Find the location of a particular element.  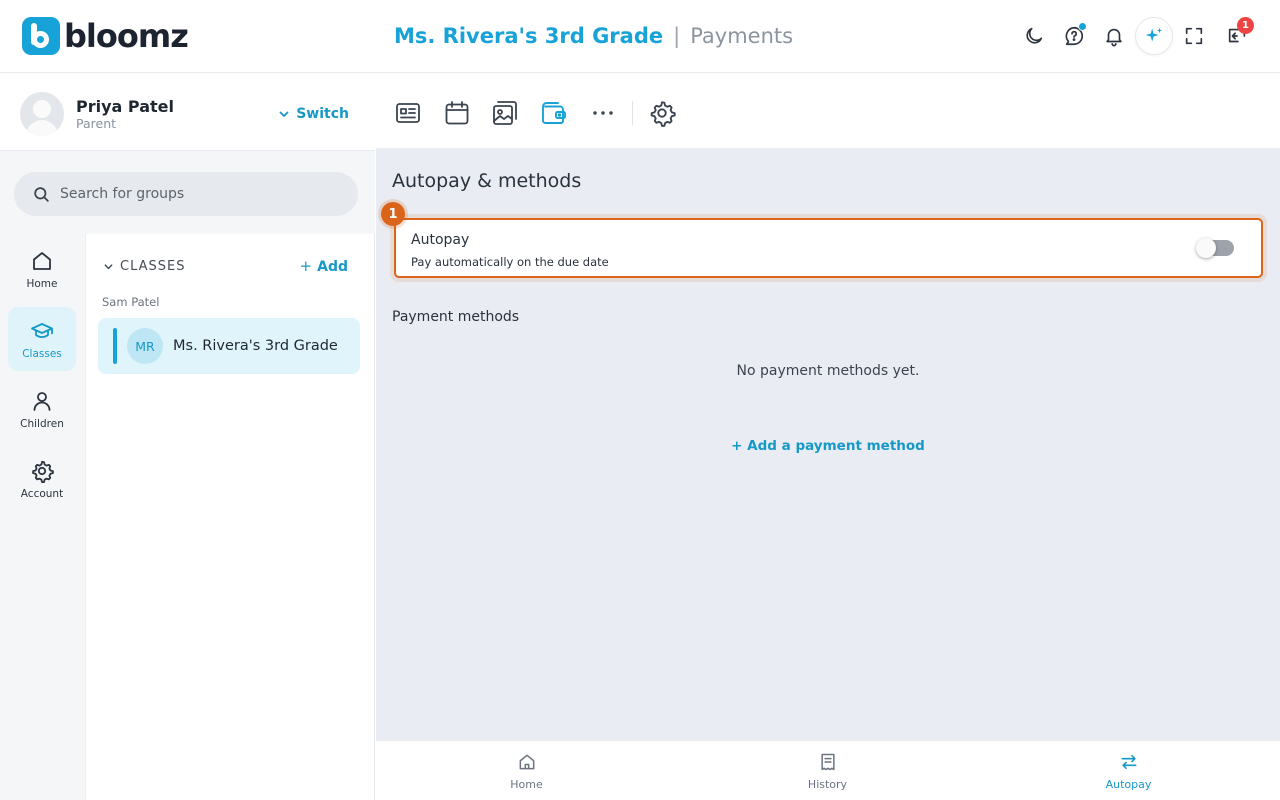

rail-item-label: Account is located at coordinates (42, 493).